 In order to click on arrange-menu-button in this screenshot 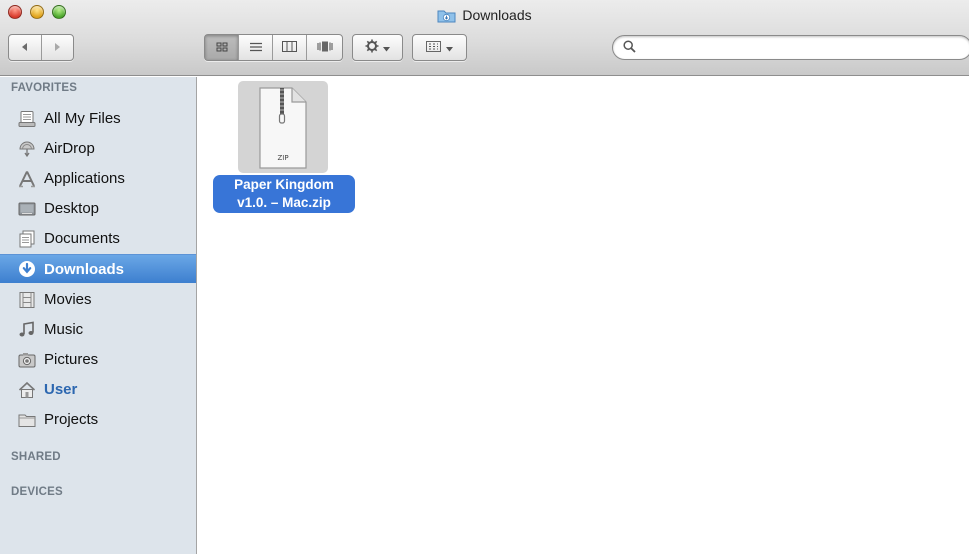, I will do `click(439, 47)`.